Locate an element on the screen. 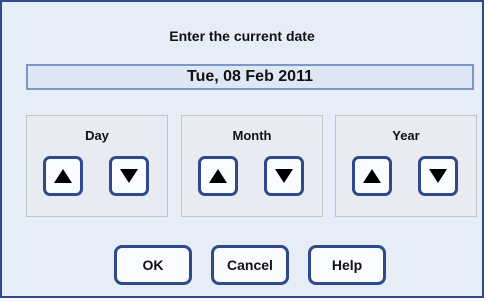 The image size is (488, 302). month-increment-button is located at coordinates (218, 176).